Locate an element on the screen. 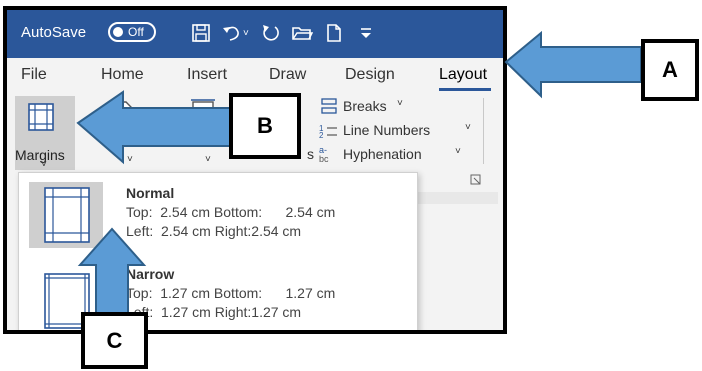 This screenshot has width=702, height=371. callout-c: C is located at coordinates (114, 340).